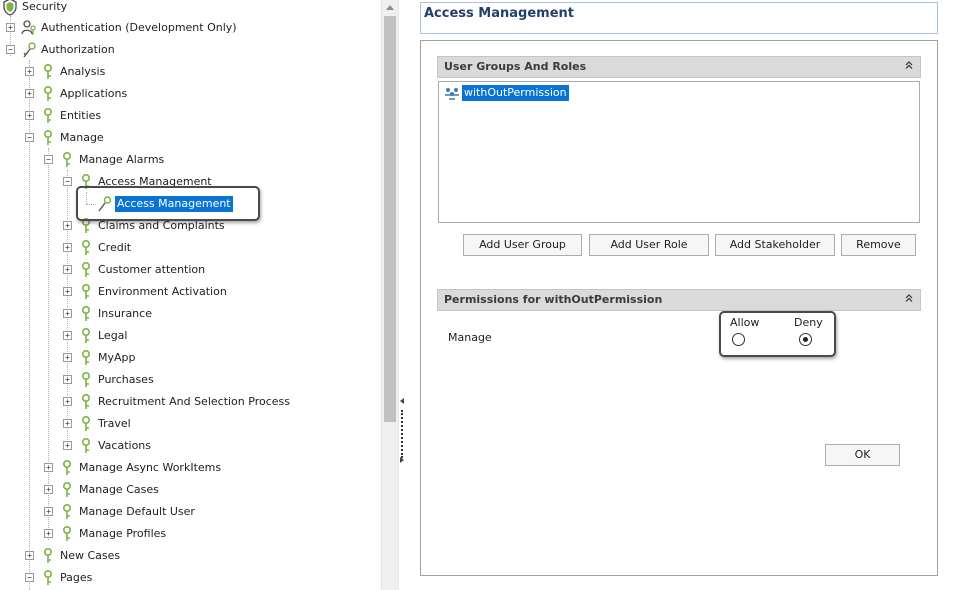 The width and height of the screenshot is (960, 590). What do you see at coordinates (402, 434) in the screenshot?
I see `splitter-grip-icon` at bounding box center [402, 434].